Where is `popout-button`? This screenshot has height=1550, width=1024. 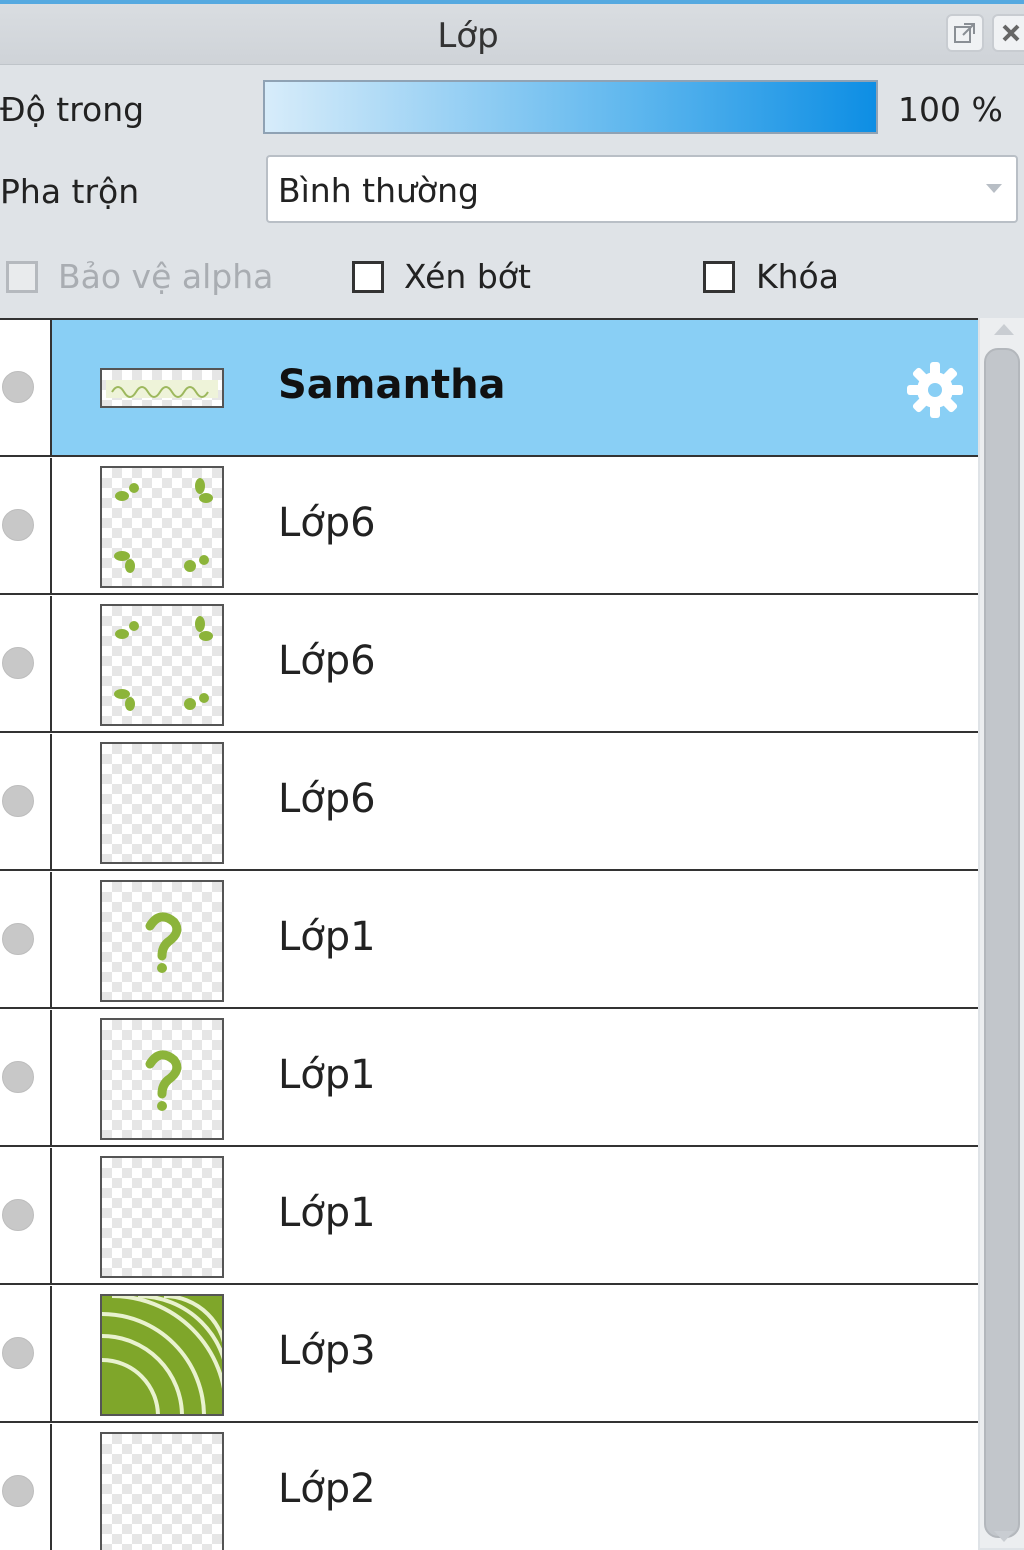
popout-button is located at coordinates (965, 33).